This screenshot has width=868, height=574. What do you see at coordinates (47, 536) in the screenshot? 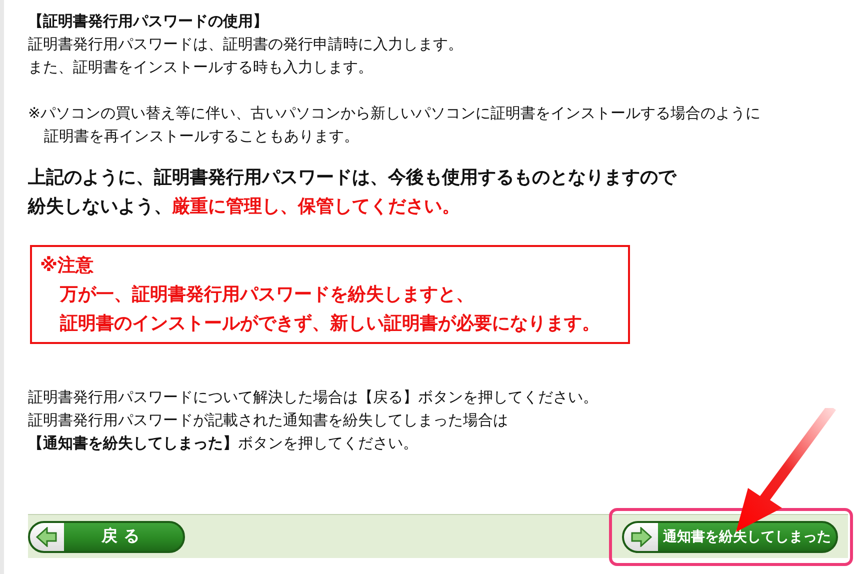
I see `left-arrow-icon` at bounding box center [47, 536].